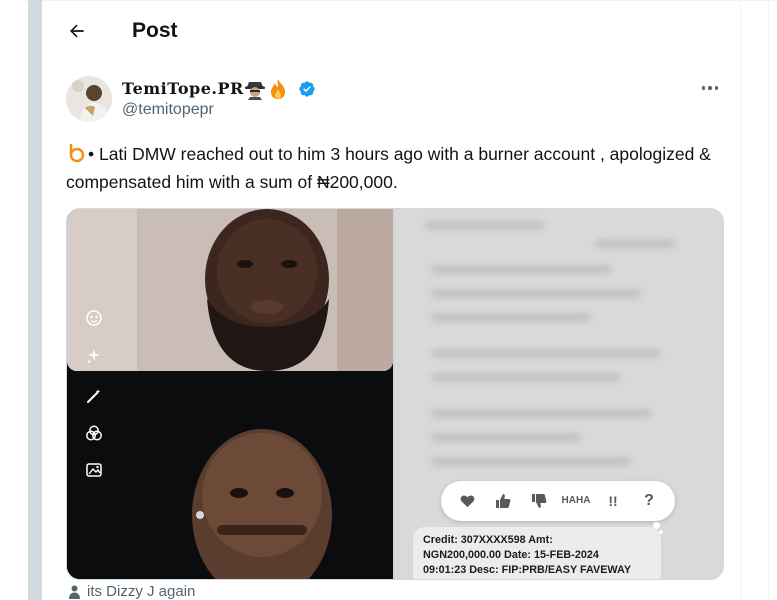  Describe the element at coordinates (183, 88) in the screenshot. I see `author-name: TemiTope.PR` at that location.